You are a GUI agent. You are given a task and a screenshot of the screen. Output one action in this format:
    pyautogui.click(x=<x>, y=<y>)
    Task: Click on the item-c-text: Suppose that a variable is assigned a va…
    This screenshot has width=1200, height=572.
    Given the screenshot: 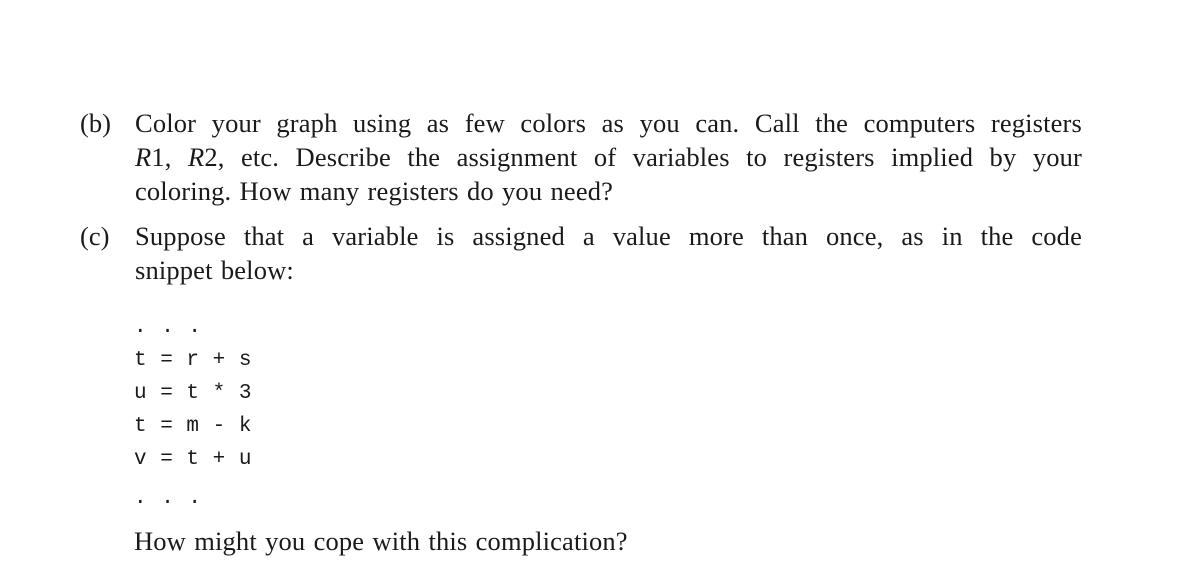 What is the action you would take?
    pyautogui.click(x=608, y=253)
    